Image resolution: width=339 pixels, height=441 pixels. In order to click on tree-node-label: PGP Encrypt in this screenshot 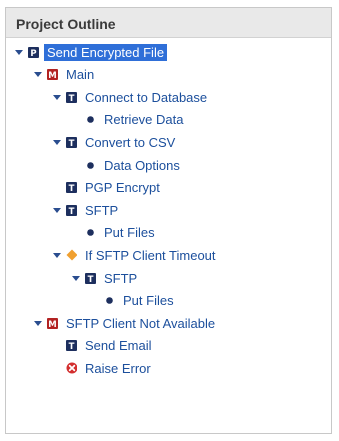, I will do `click(122, 188)`.